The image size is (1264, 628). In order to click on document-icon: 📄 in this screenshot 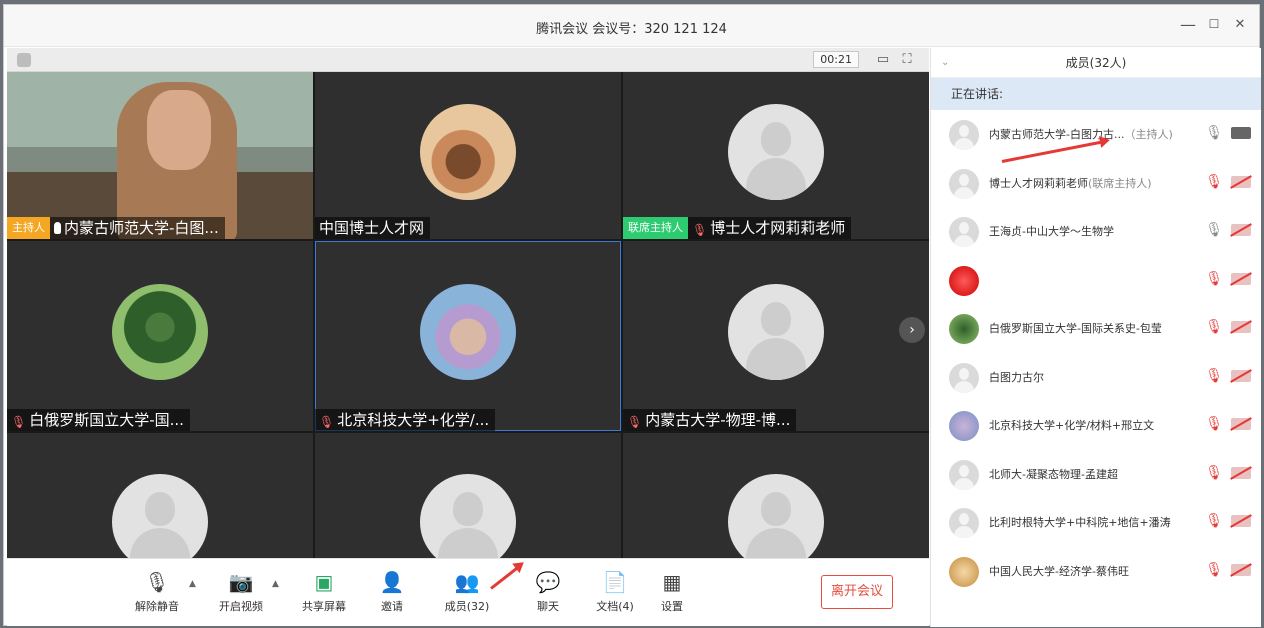, I will do `click(615, 582)`.